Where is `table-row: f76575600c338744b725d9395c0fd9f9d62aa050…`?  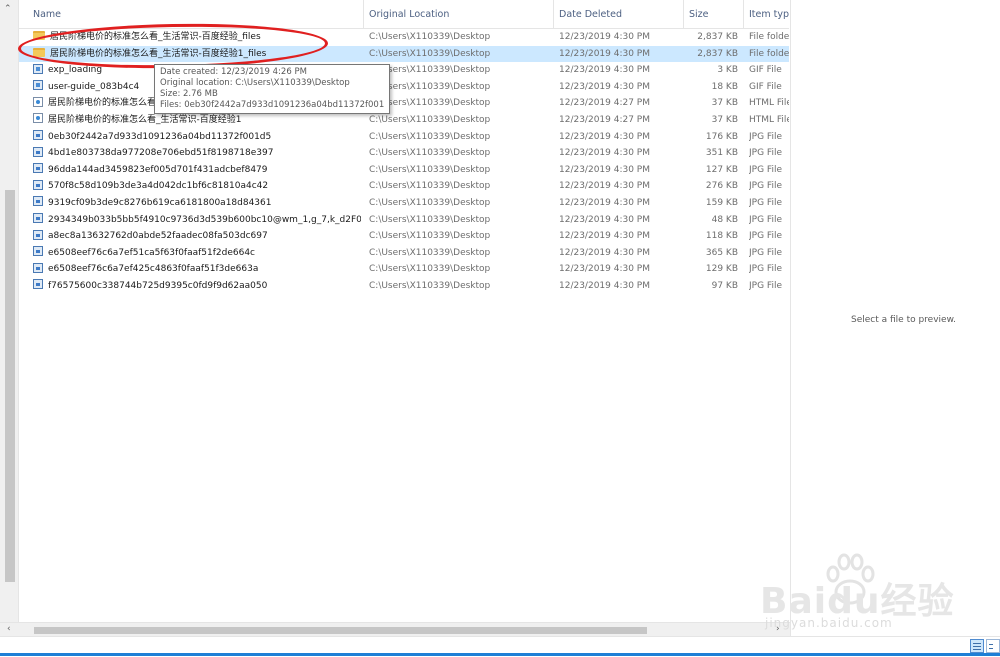 table-row: f76575600c338744b725d9395c0fd9f9d62aa050… is located at coordinates (404, 286).